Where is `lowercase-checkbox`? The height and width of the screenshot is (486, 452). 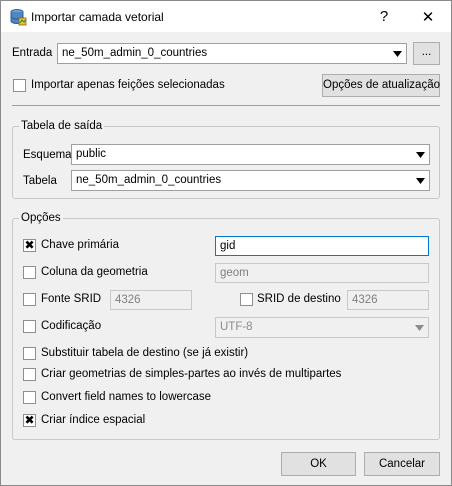 lowercase-checkbox is located at coordinates (29, 397).